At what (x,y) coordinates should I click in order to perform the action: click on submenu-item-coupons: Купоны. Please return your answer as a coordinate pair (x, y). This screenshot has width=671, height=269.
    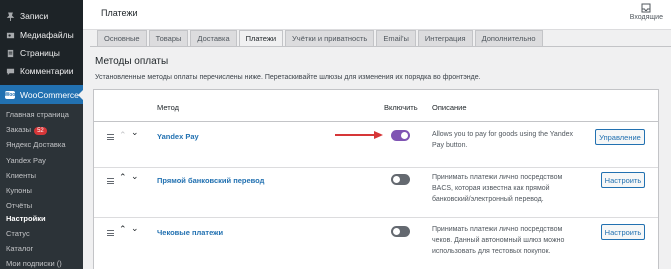
    Looking at the image, I should click on (19, 190).